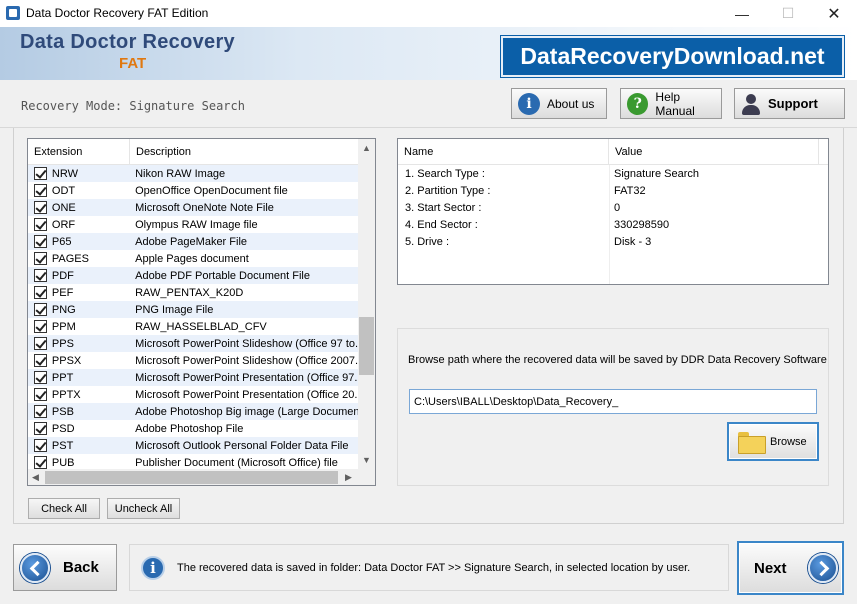  I want to click on info-name: 3. Start Sector :, so click(443, 207).